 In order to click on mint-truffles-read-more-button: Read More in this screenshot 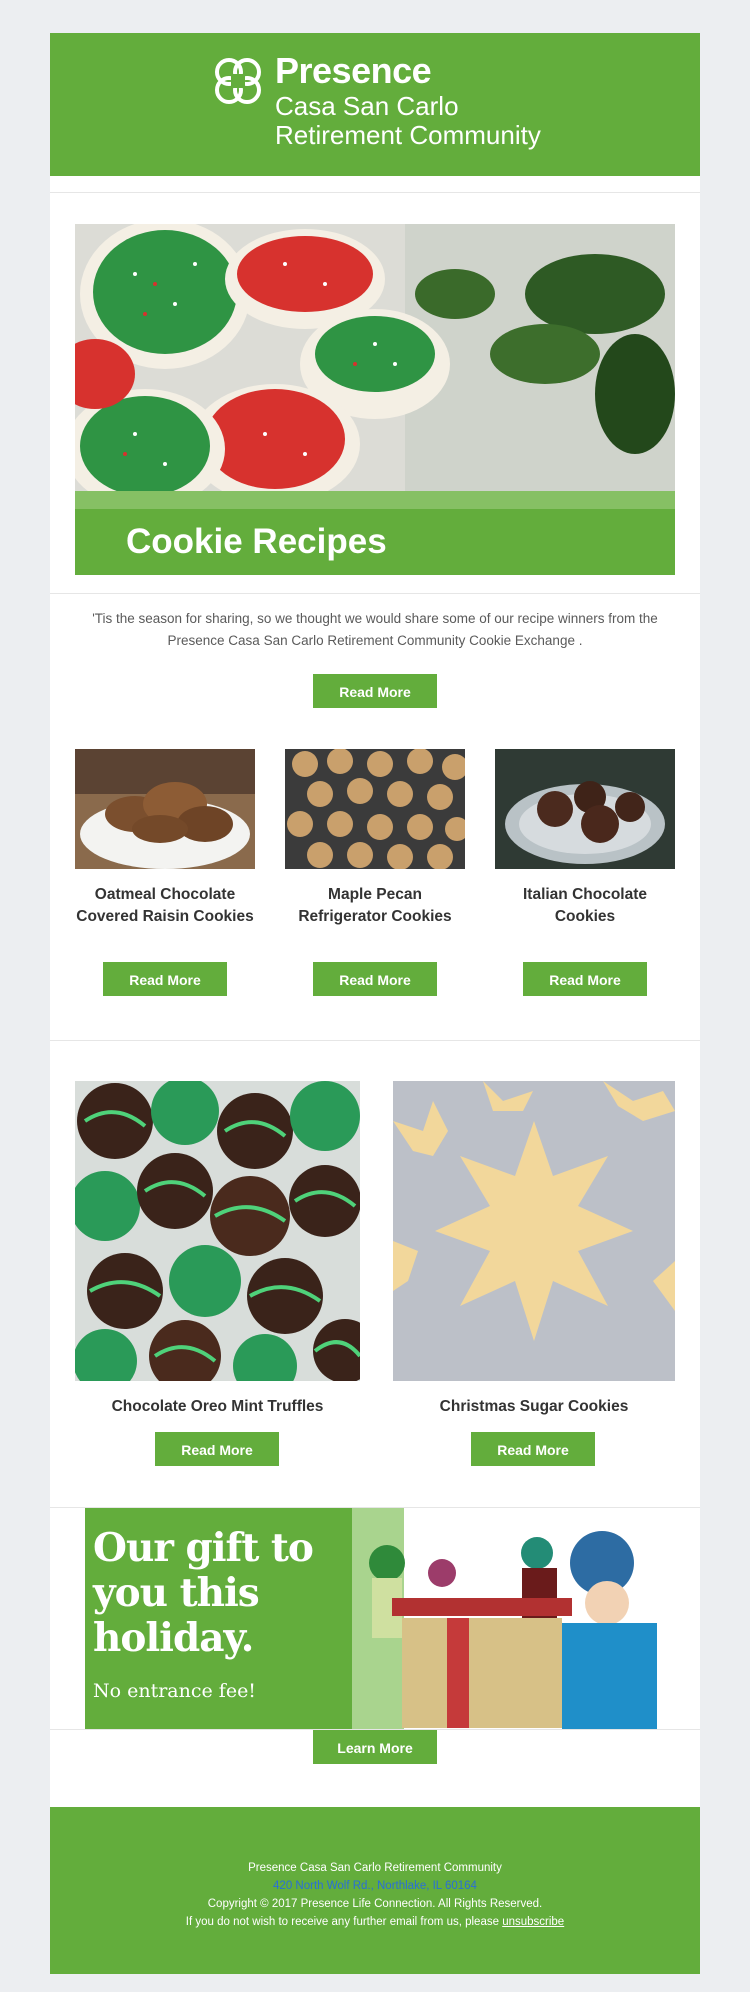, I will do `click(217, 1449)`.